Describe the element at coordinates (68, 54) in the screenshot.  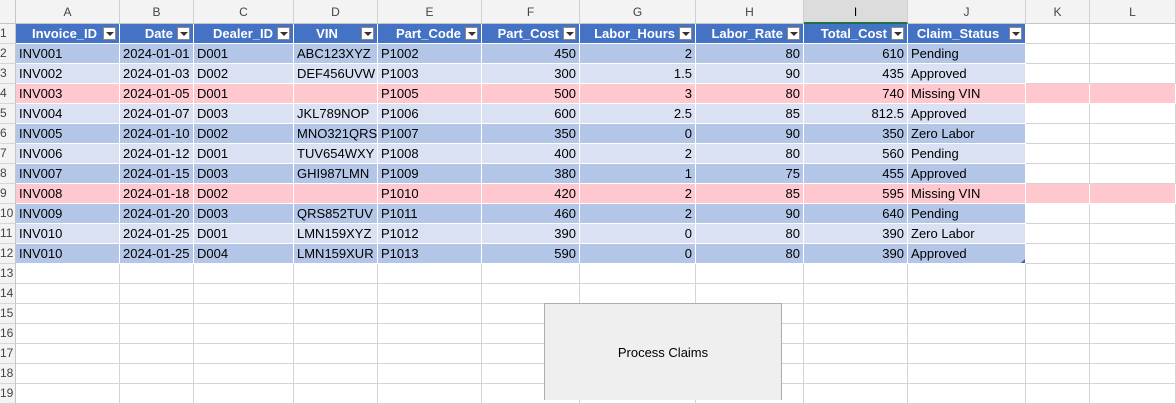
I see `cell-invoice-id: INV001` at that location.